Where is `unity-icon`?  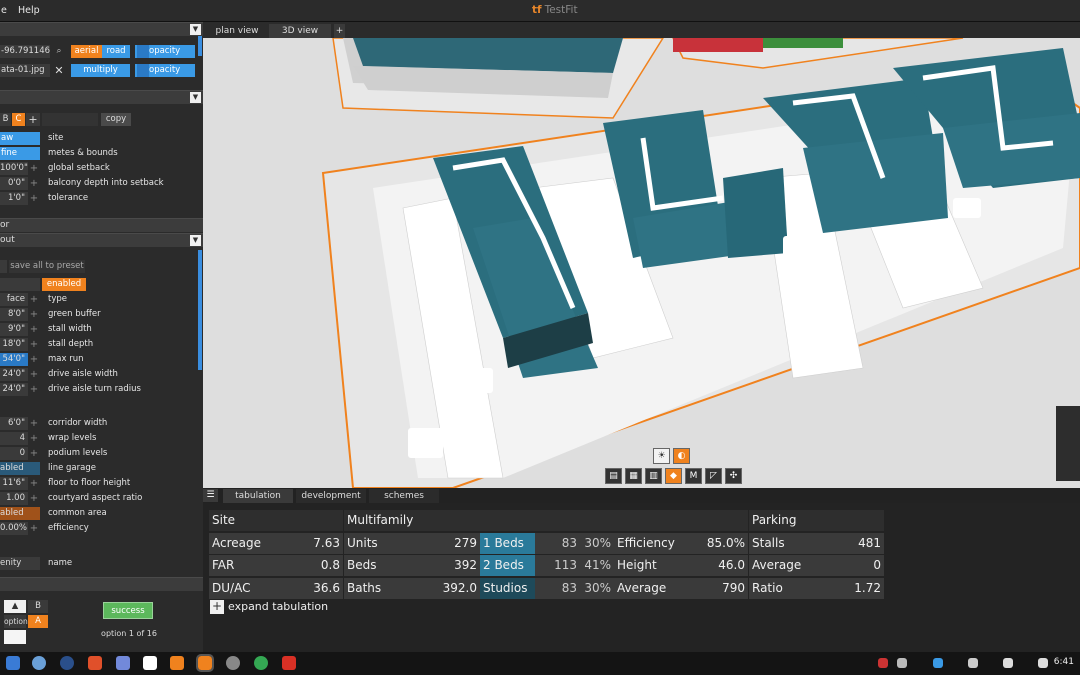 unity-icon is located at coordinates (233, 663).